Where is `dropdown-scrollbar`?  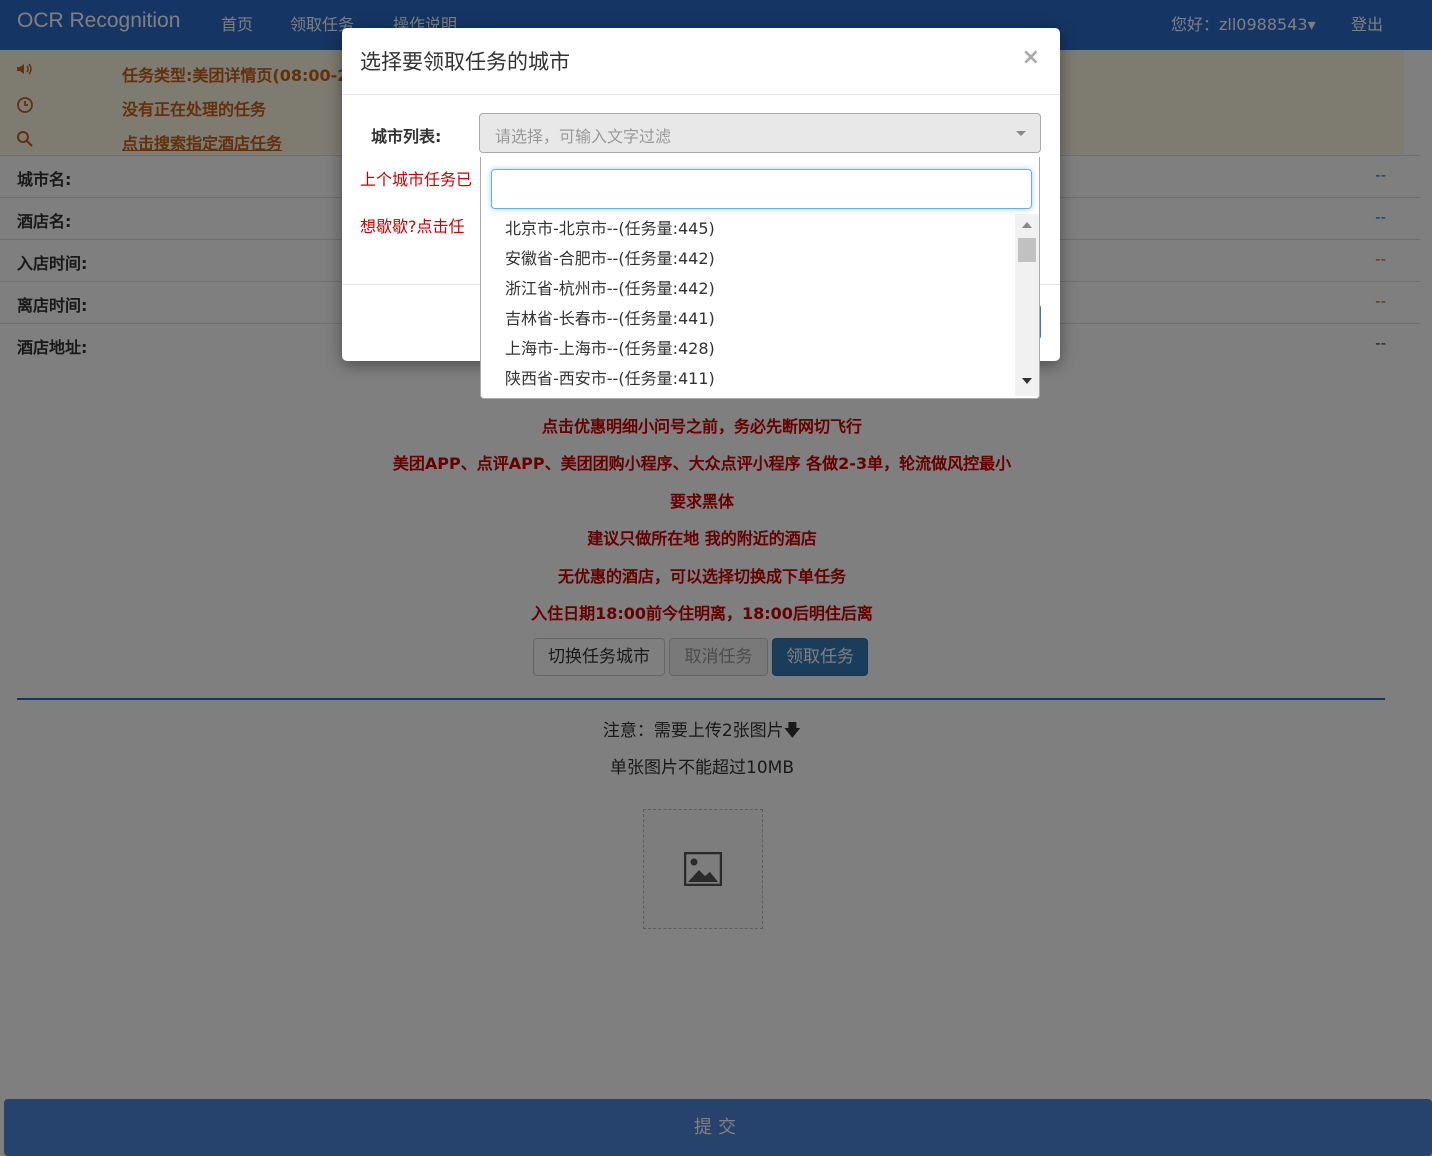
dropdown-scrollbar is located at coordinates (1027, 305).